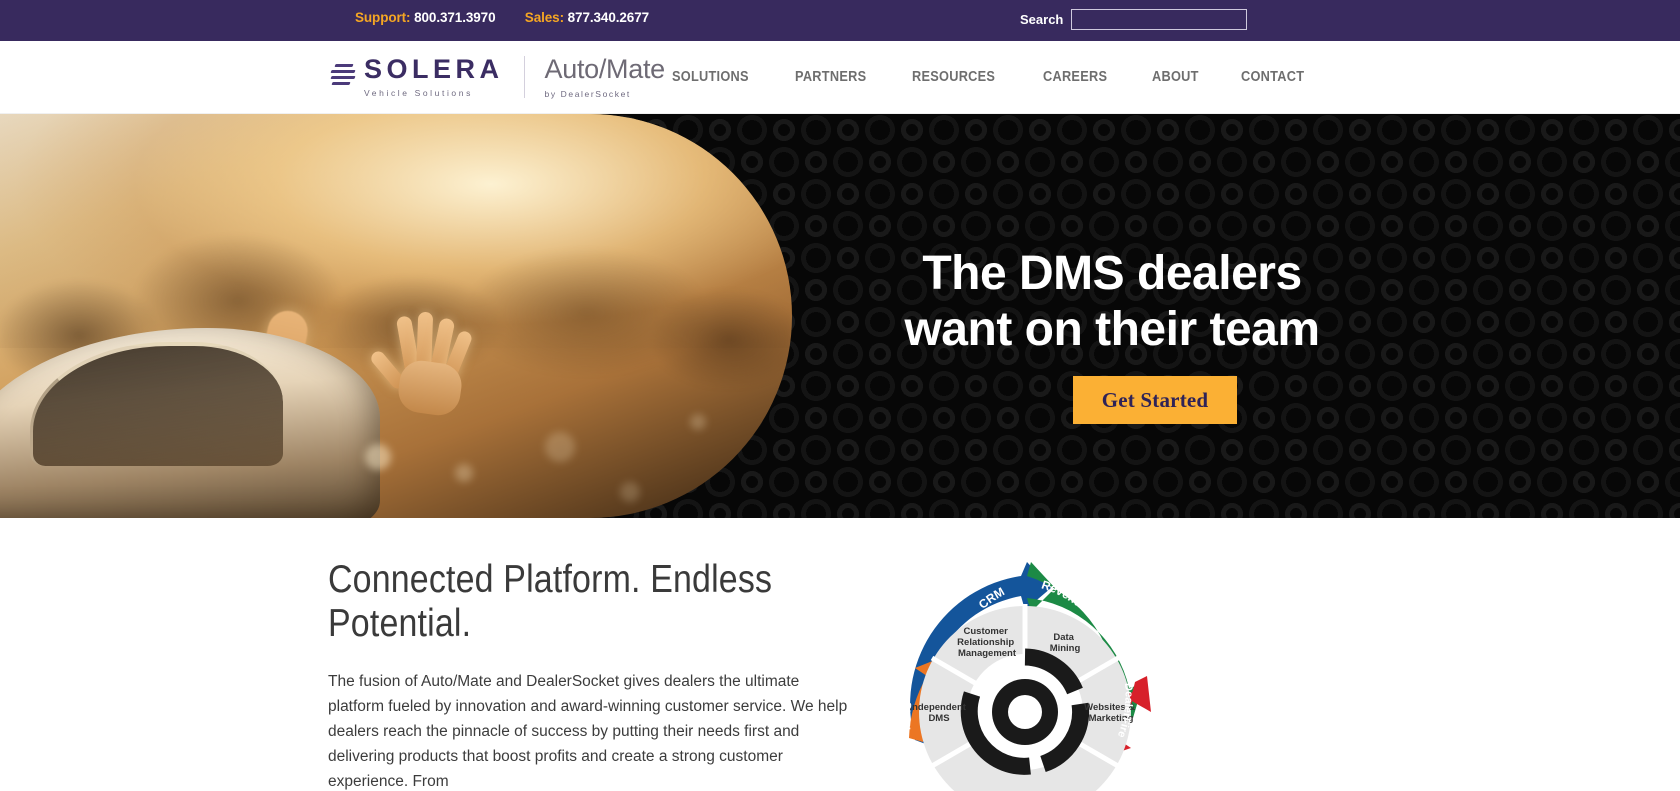 Image resolution: width=1680 pixels, height=791 pixels. Describe the element at coordinates (1112, 274) in the screenshot. I see `hero-headline-line1: The DMS dealers` at that location.